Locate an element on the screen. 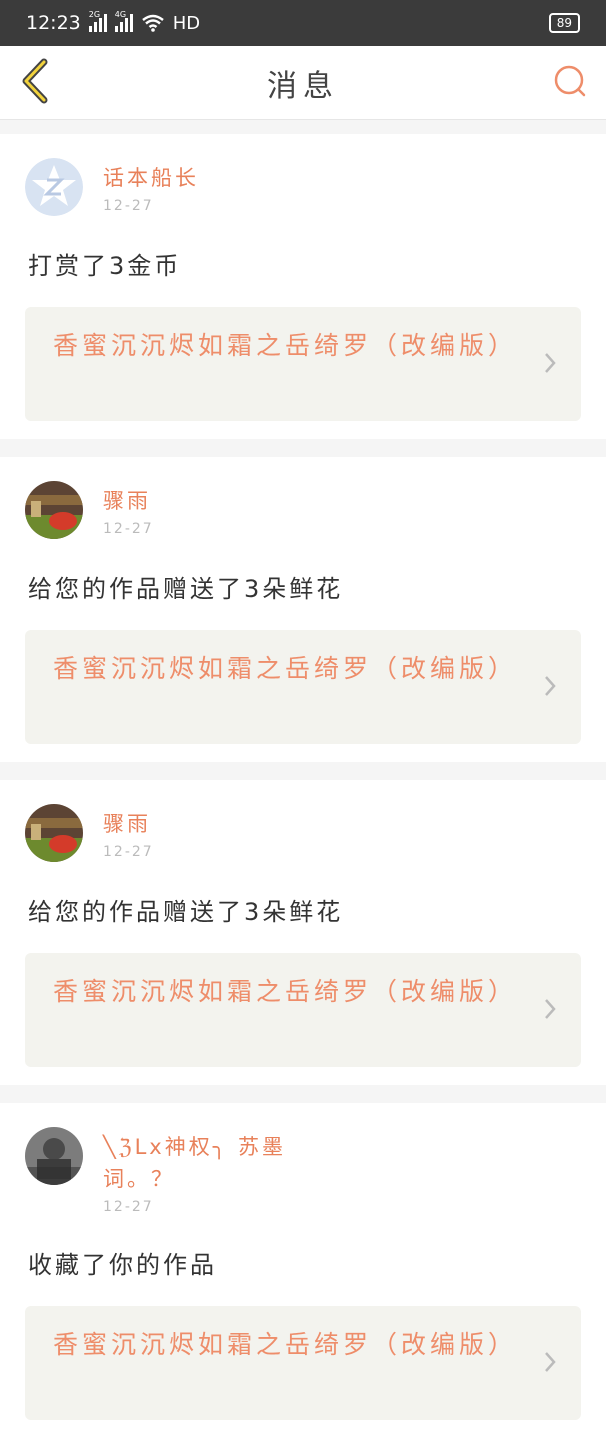 This screenshot has height=1438, width=606. list-top-gap is located at coordinates (303, 127).